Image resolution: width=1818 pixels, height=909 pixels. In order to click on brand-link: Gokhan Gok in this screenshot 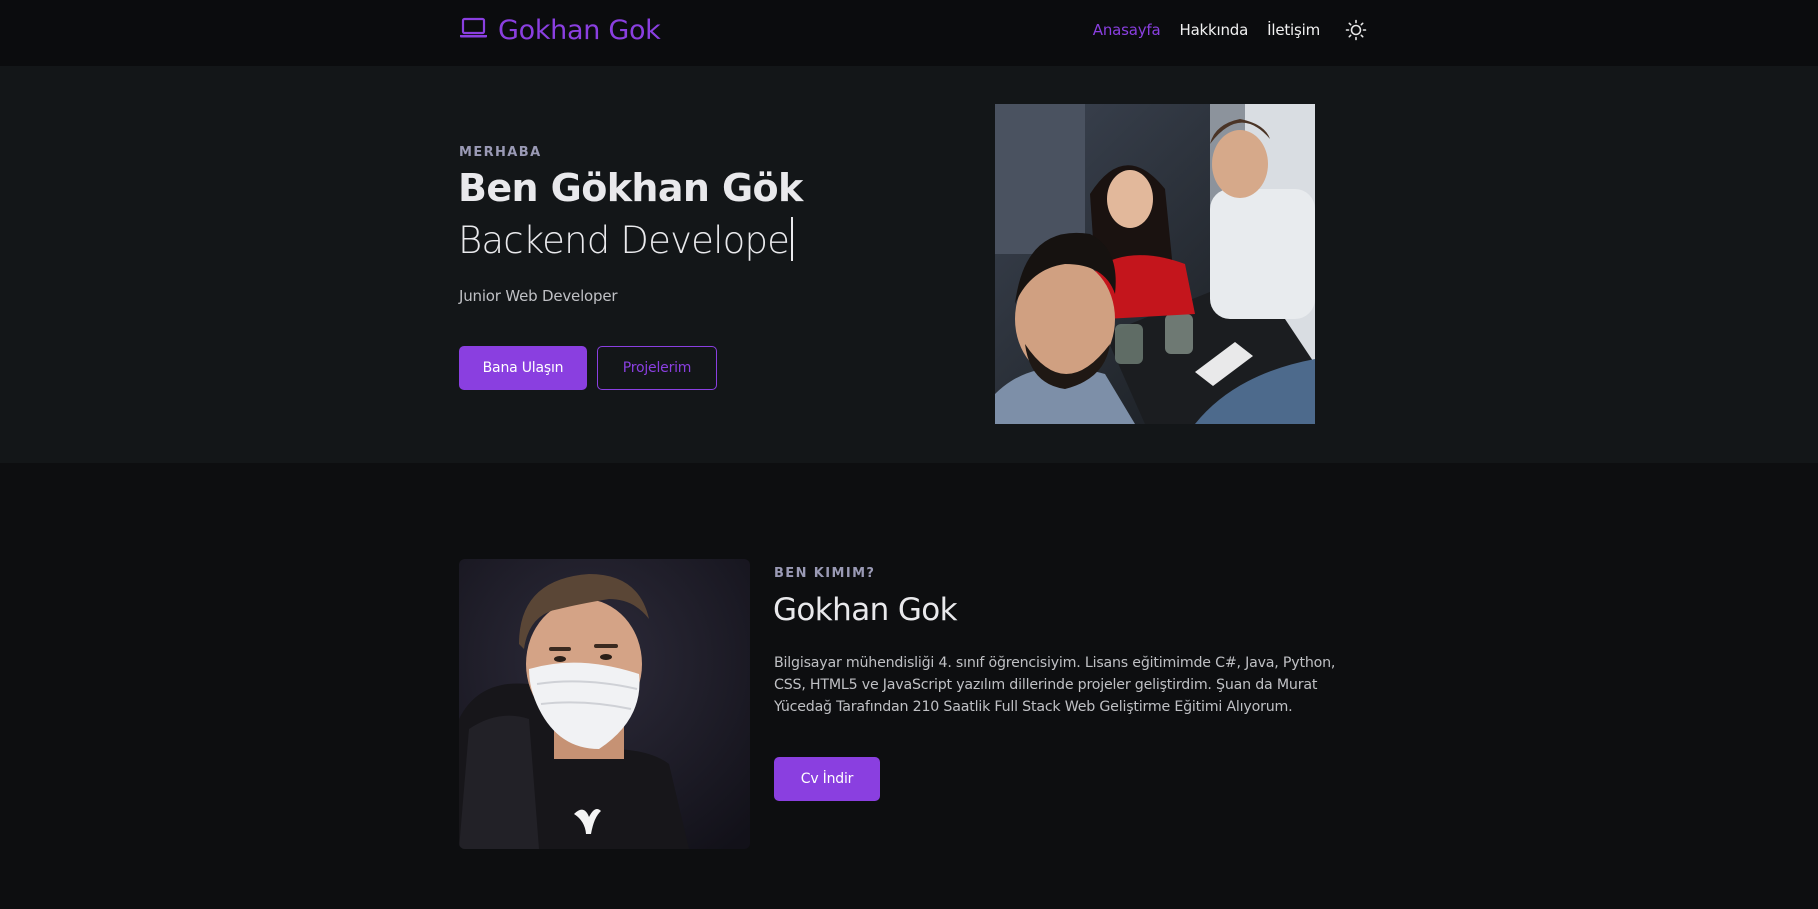, I will do `click(560, 30)`.